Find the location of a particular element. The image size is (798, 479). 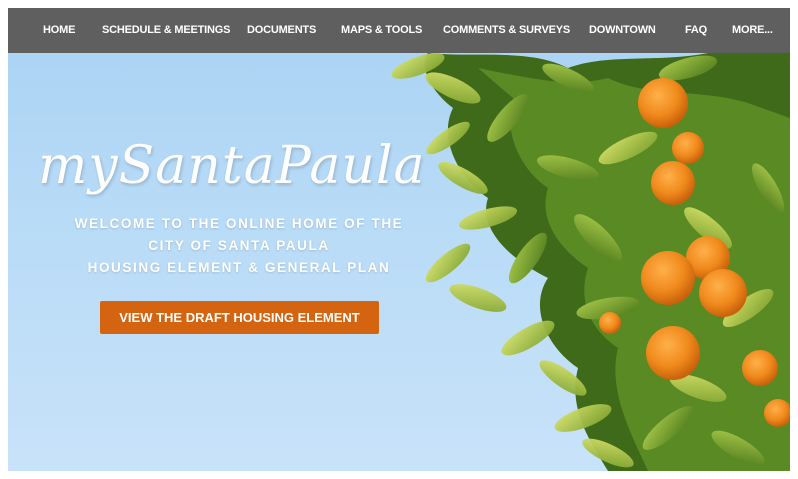

nav-downtown: DOWNTOWN is located at coordinates (622, 30).